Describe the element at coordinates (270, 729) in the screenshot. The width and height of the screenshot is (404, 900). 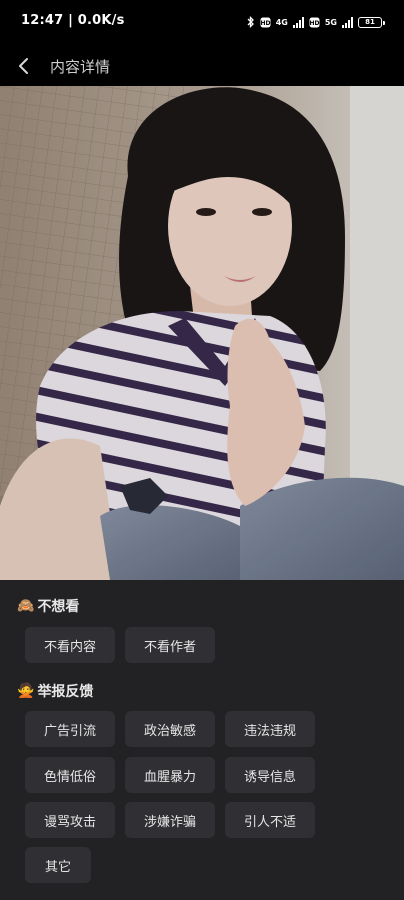
I see `report-option-illegal: 违法违规` at that location.